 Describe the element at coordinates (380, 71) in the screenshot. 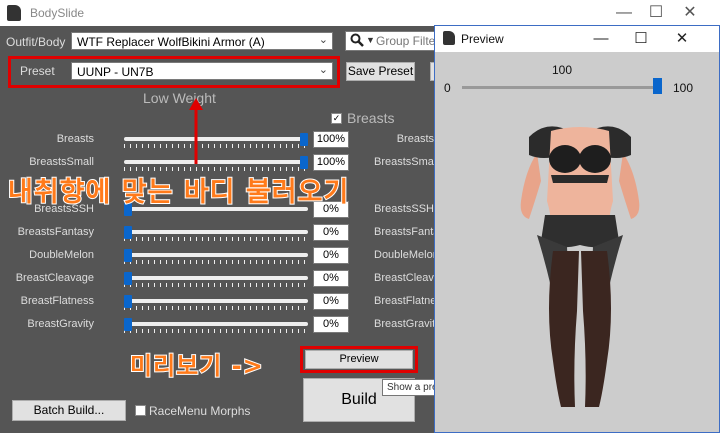

I see `save-preset-button: Save Preset` at that location.